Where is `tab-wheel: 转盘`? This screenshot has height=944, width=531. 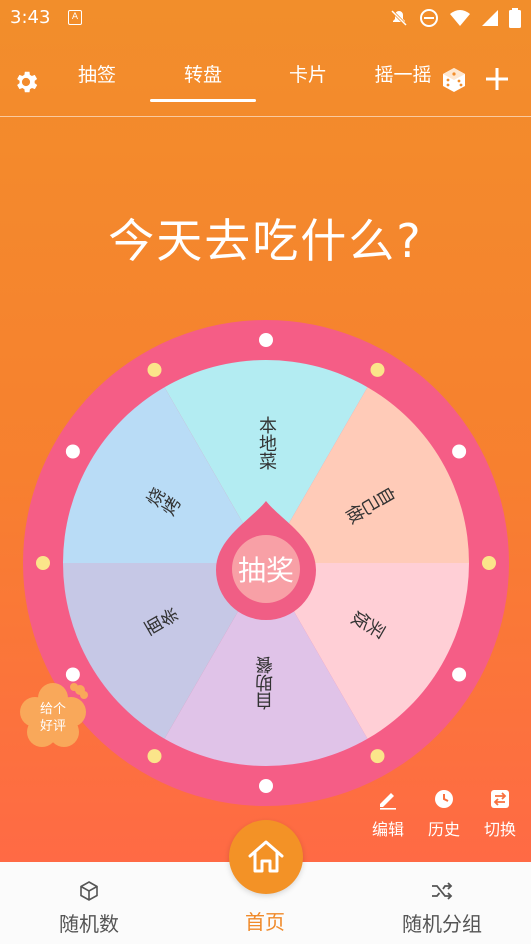 tab-wheel: 转盘 is located at coordinates (203, 73).